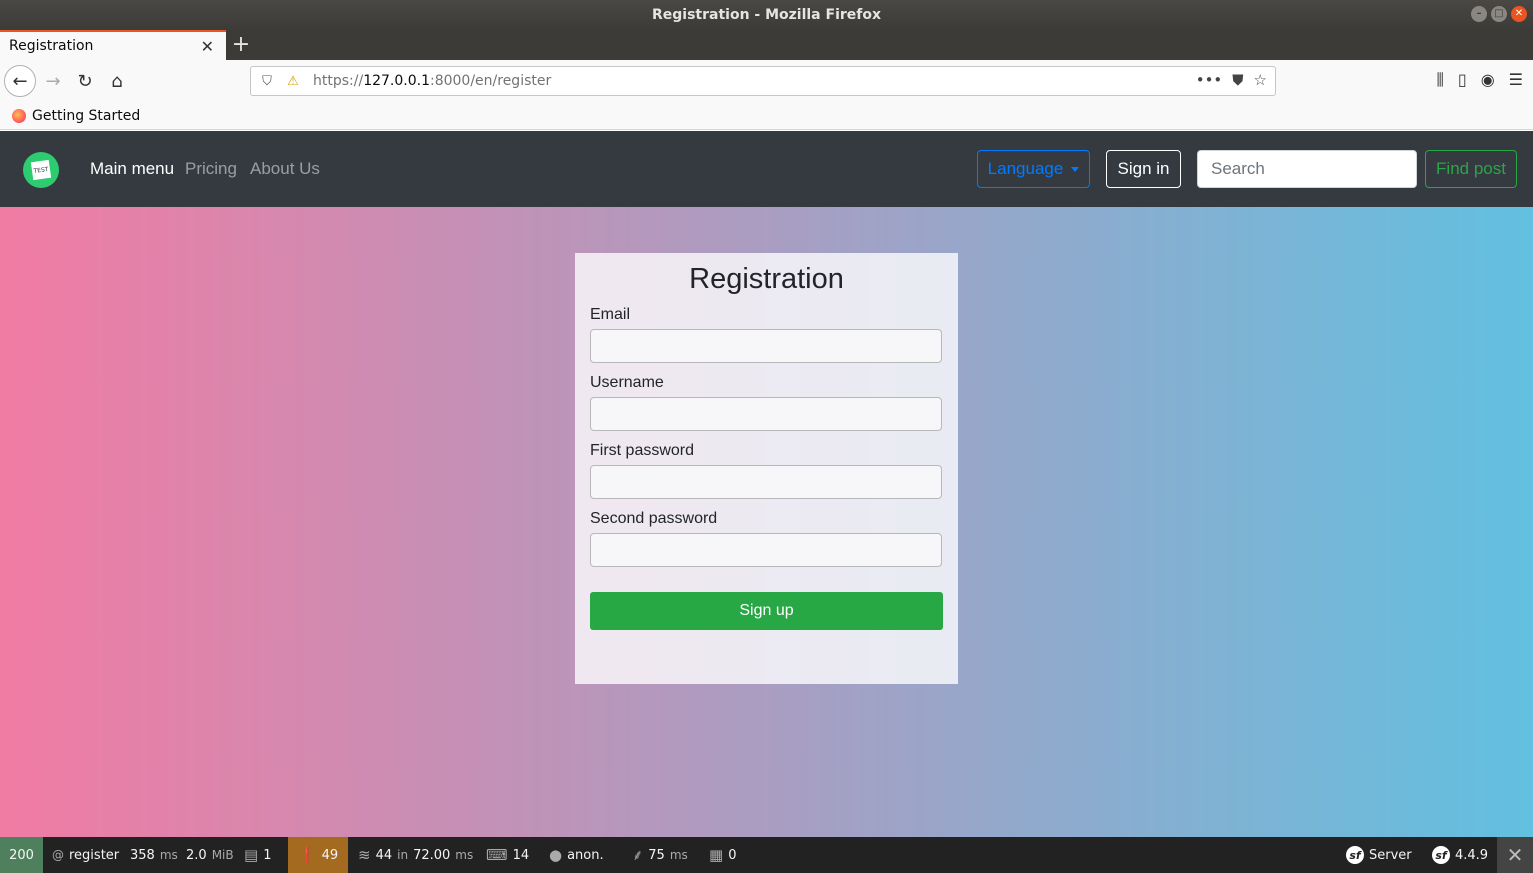 Image resolution: width=1533 pixels, height=873 pixels. What do you see at coordinates (211, 169) in the screenshot?
I see `nav-pricing: Pricing` at bounding box center [211, 169].